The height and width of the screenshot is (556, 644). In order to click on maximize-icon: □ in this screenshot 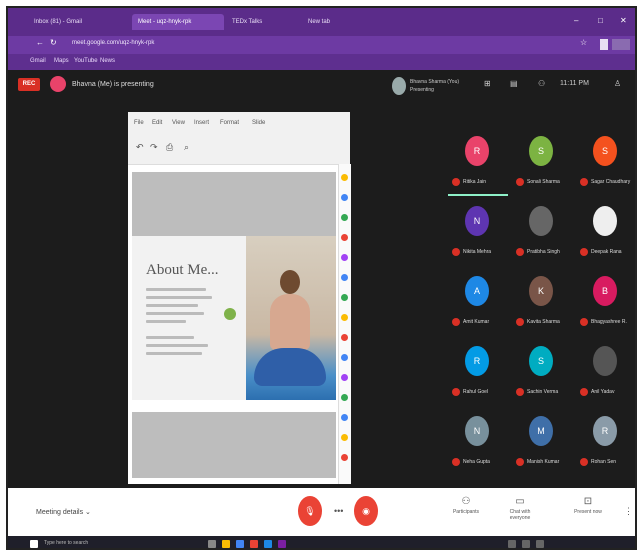, I will do `click(600, 20)`.